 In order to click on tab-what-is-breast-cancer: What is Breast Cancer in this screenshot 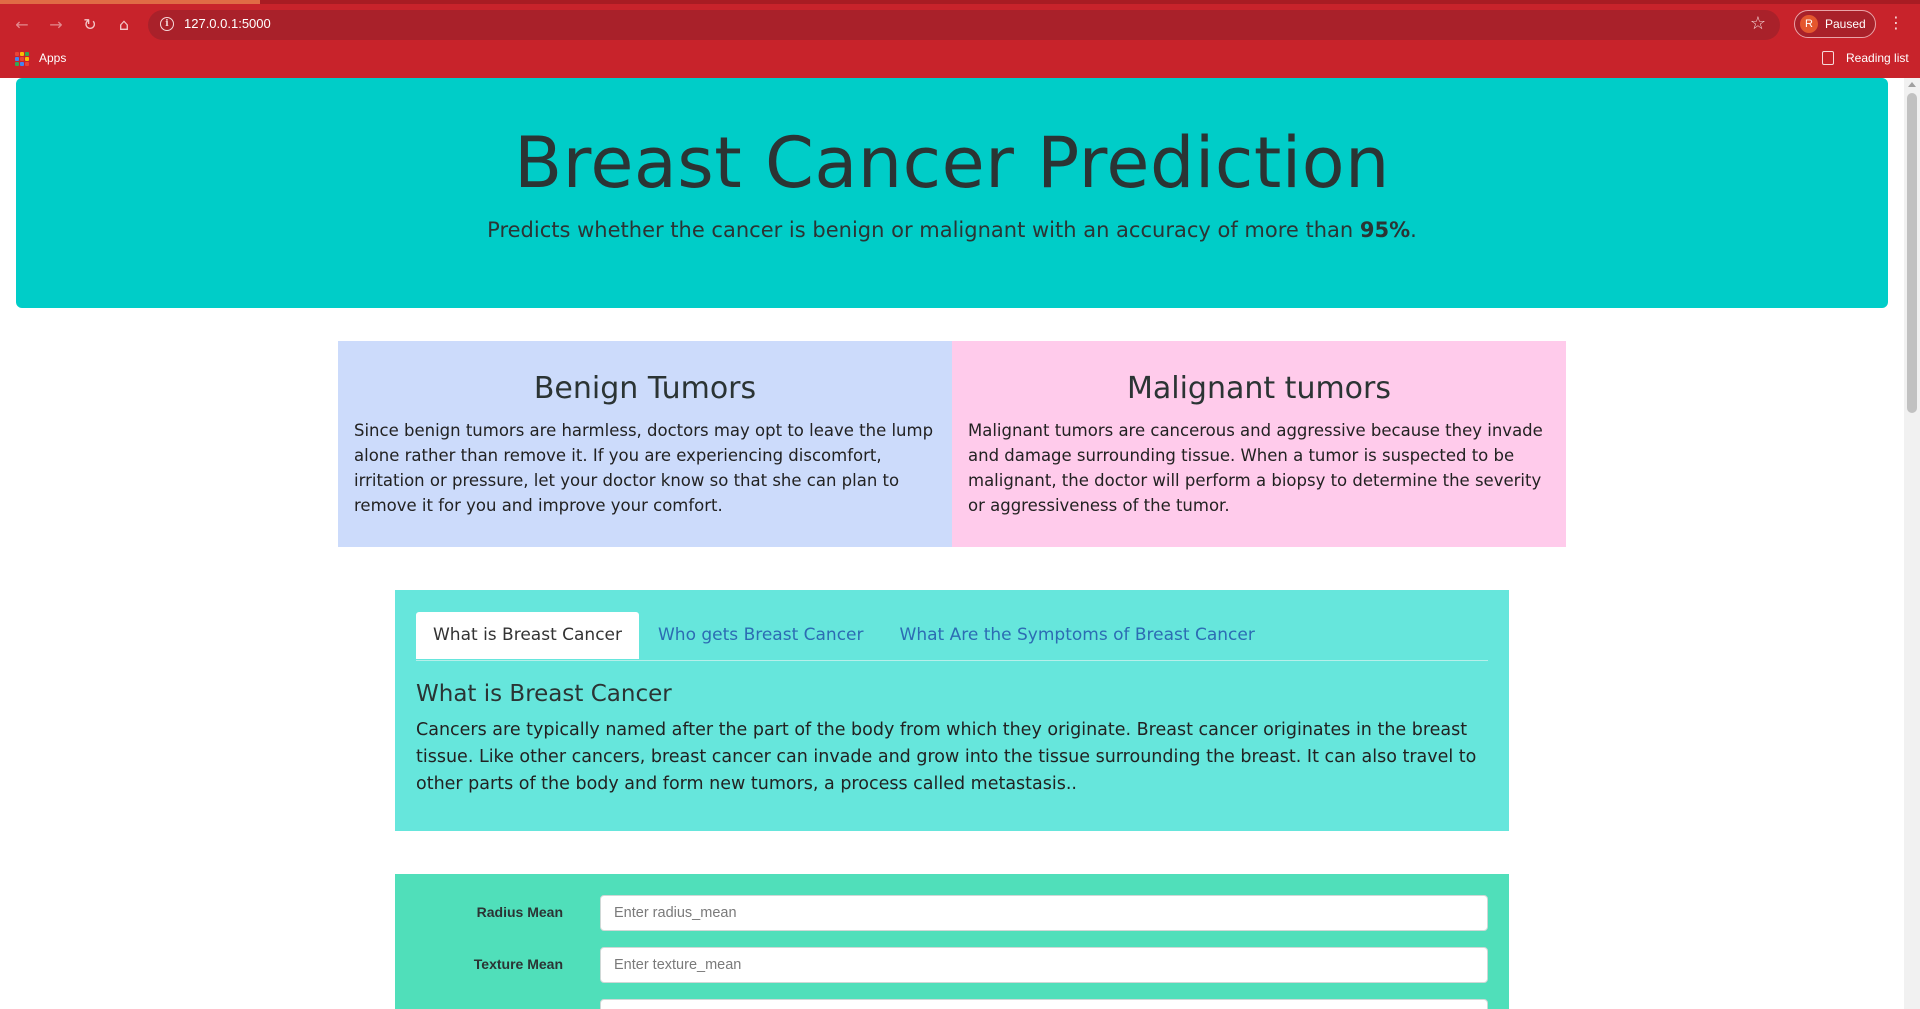, I will do `click(527, 635)`.